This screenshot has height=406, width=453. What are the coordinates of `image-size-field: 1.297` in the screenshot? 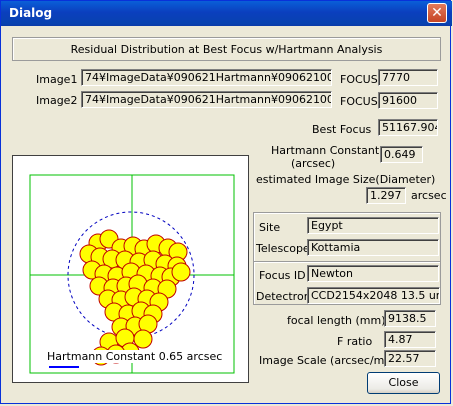 It's located at (386, 195).